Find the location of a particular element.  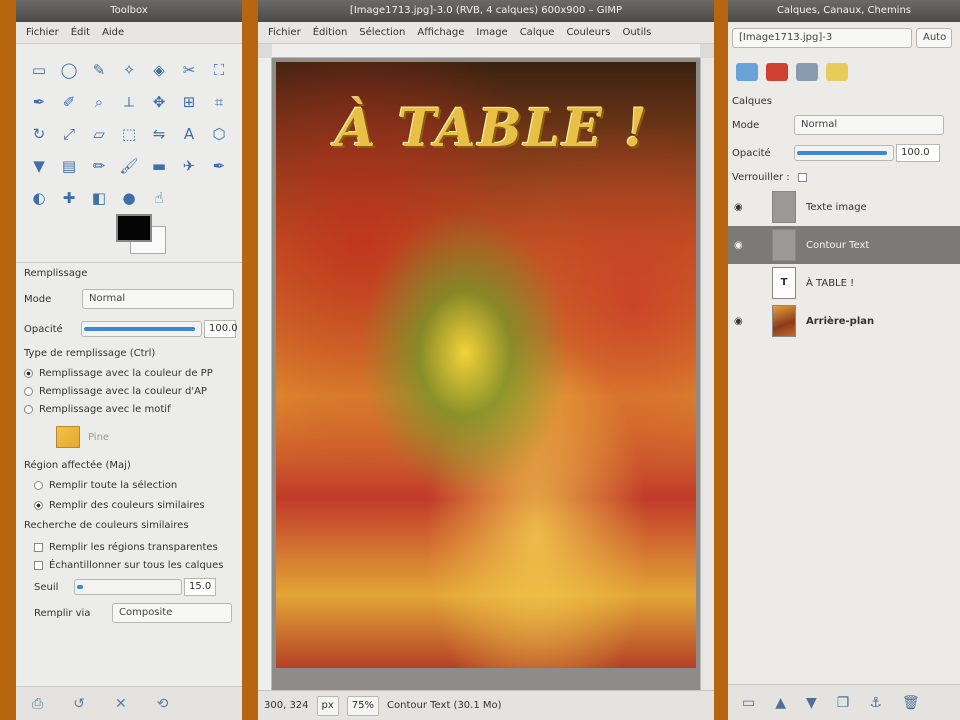

layer-row-3: ◉ Arrière-plan is located at coordinates (844, 321).